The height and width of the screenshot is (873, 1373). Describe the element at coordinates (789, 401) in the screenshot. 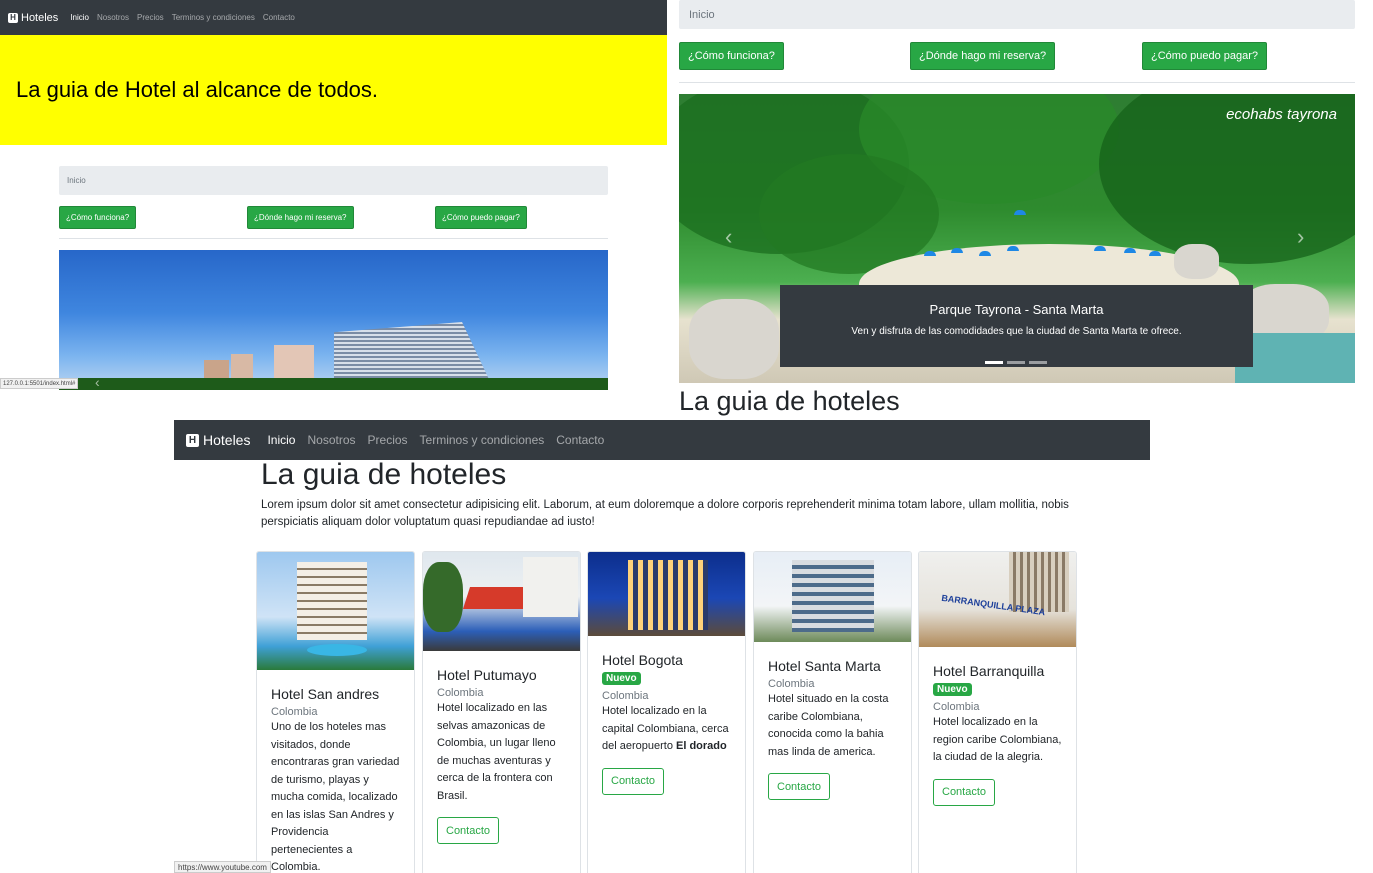

I see `section-heading: La guia de hoteles` at that location.